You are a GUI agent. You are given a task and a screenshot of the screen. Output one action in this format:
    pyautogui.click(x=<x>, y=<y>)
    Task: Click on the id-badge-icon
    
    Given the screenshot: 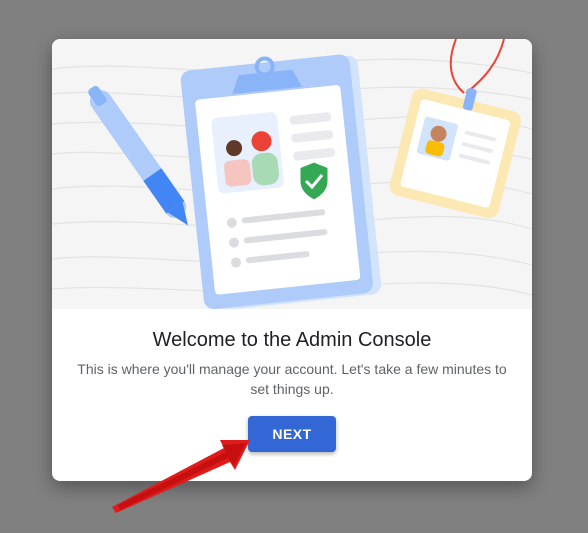 What is the action you would take?
    pyautogui.click(x=455, y=153)
    